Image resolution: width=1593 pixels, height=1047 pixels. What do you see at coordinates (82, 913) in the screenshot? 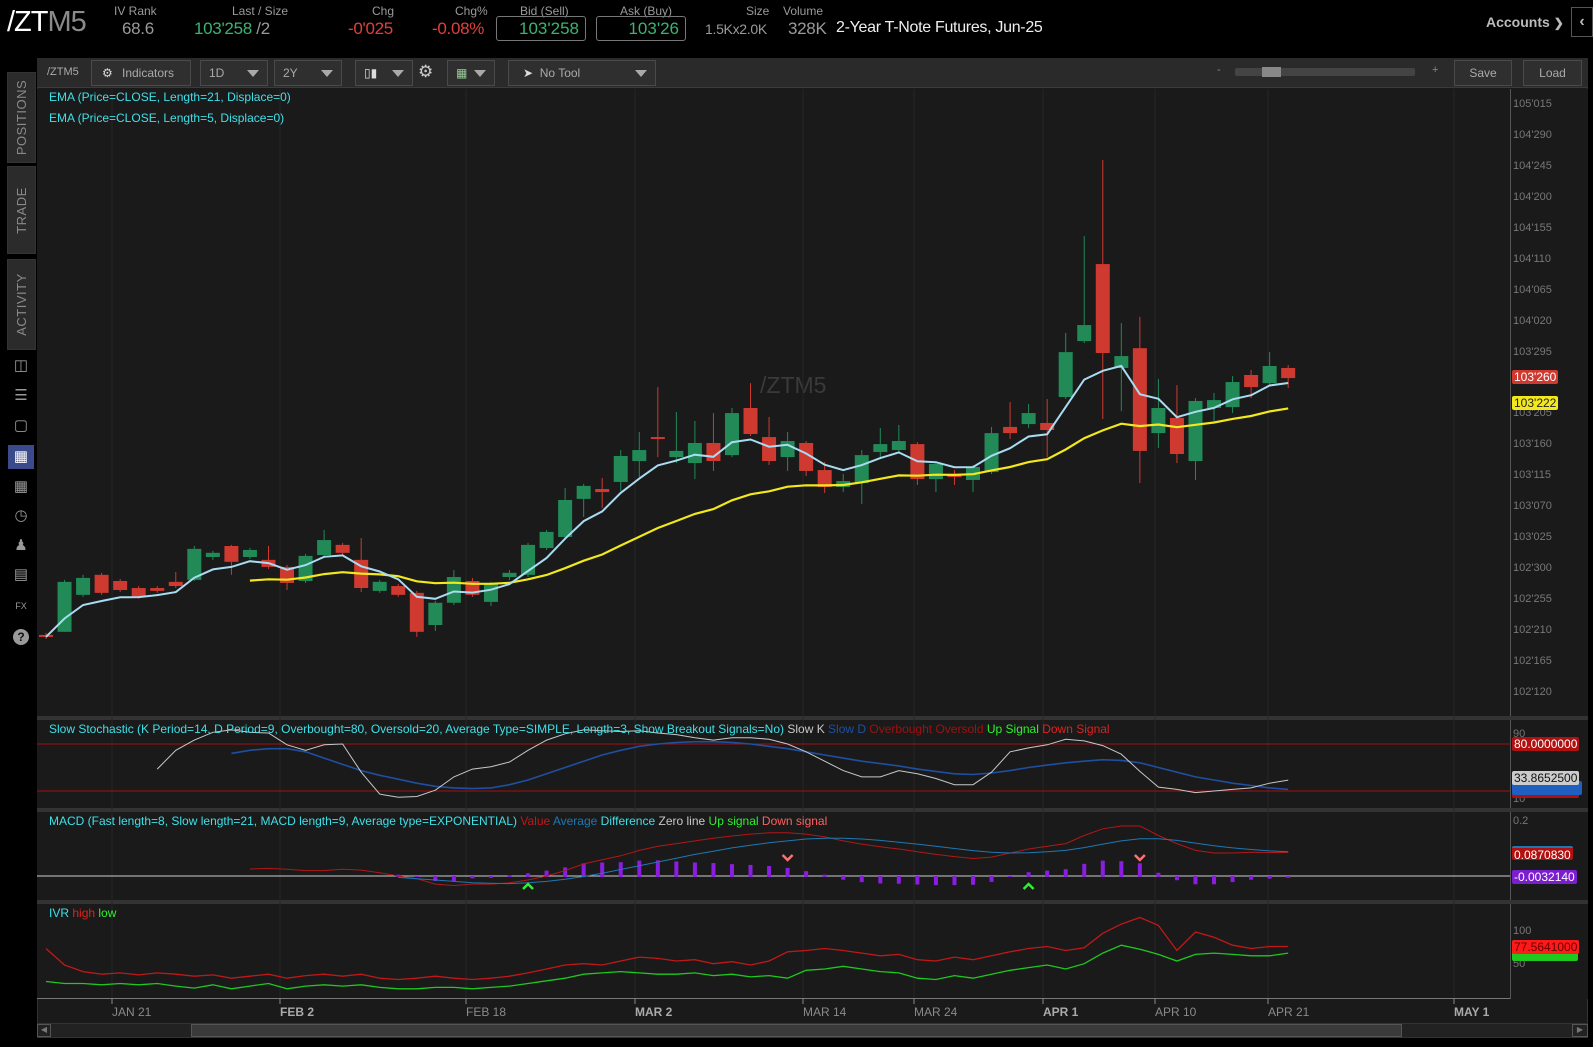
I see `ivr-study-label: IVR high low` at bounding box center [82, 913].